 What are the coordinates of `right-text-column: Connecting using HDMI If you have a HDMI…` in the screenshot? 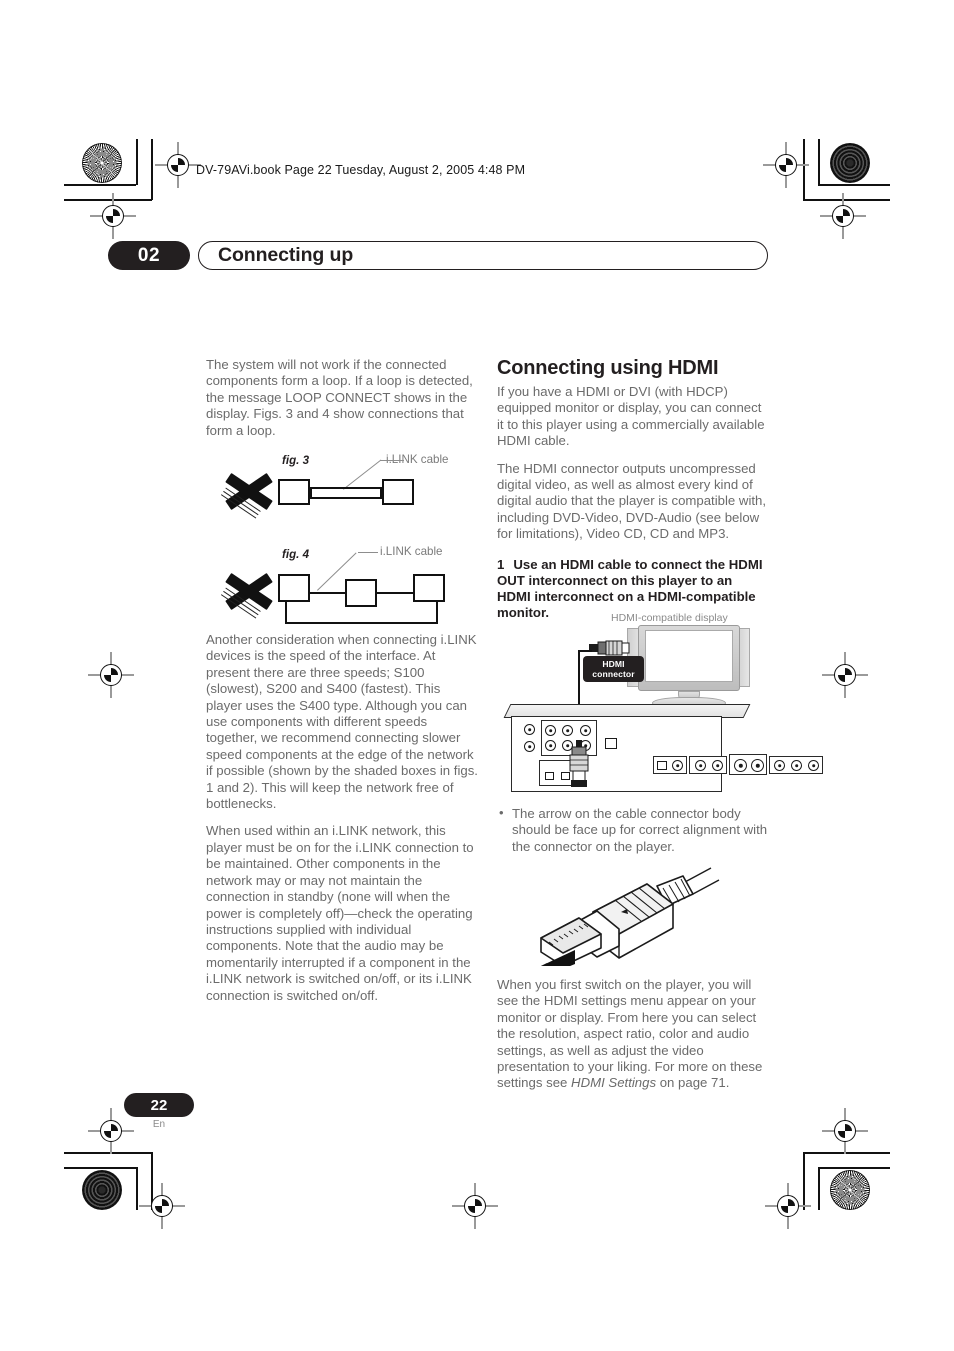 It's located at (633, 494).